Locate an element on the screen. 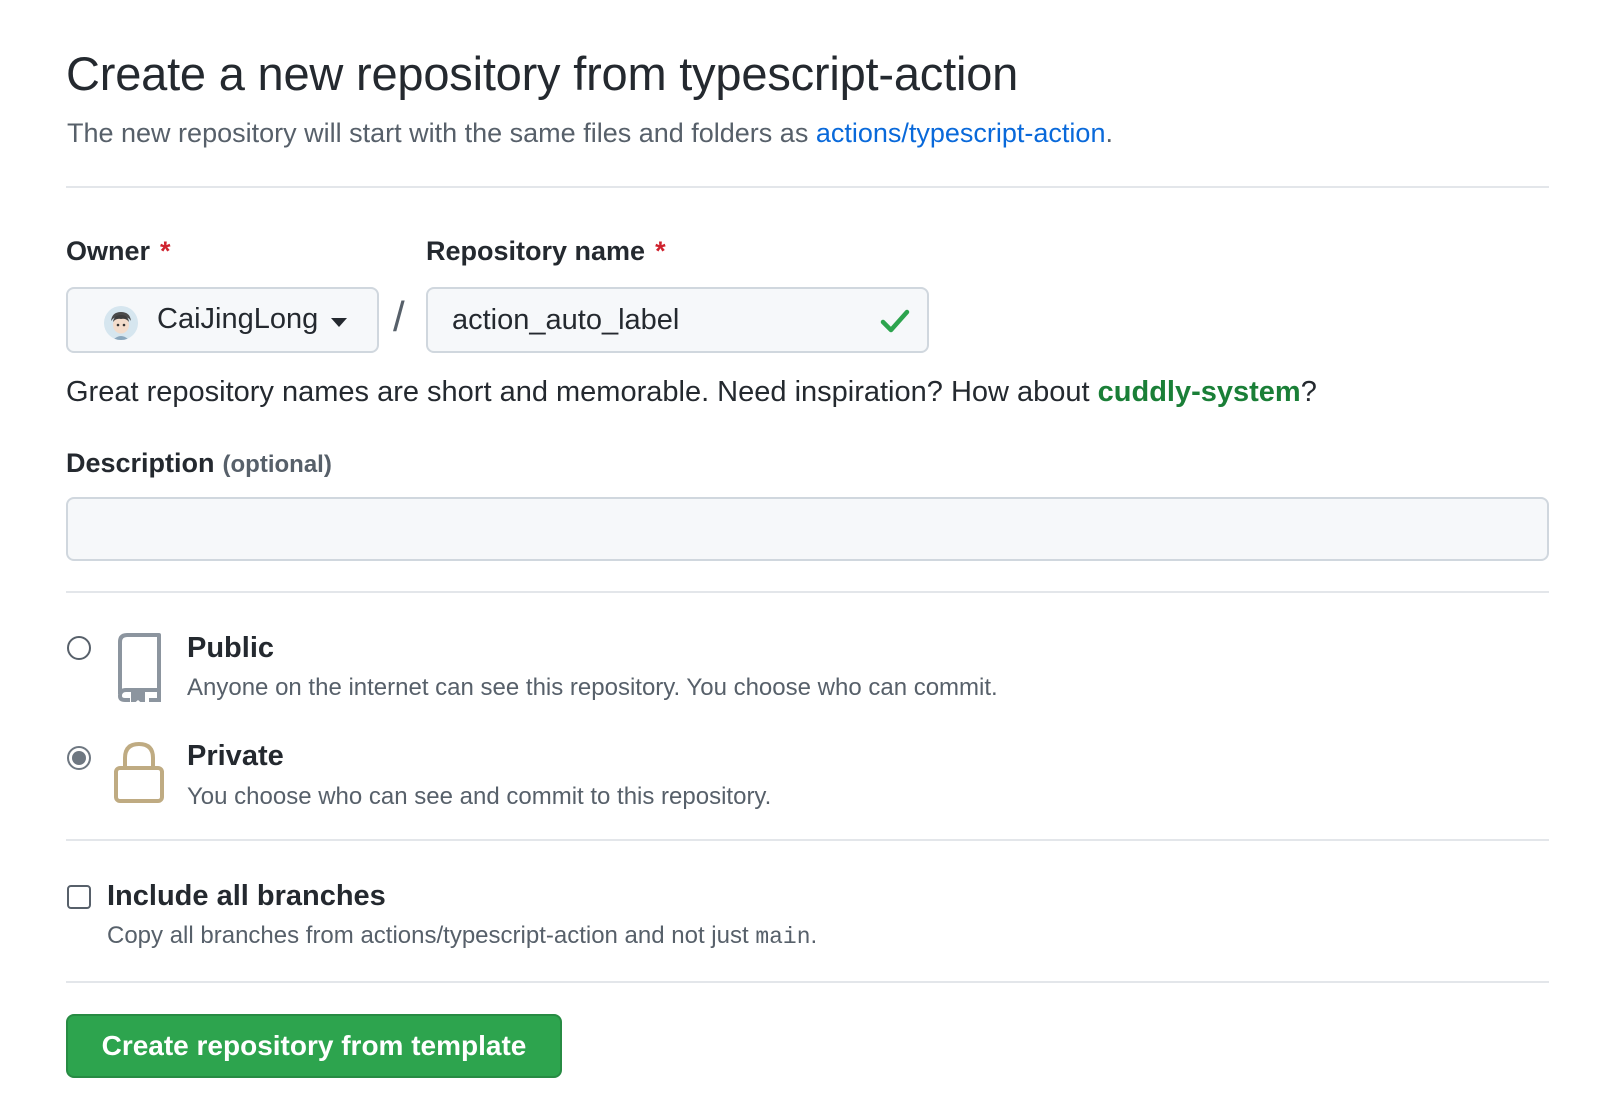 The image size is (1620, 1118). repo-name-label: Repository name * is located at coordinates (546, 251).